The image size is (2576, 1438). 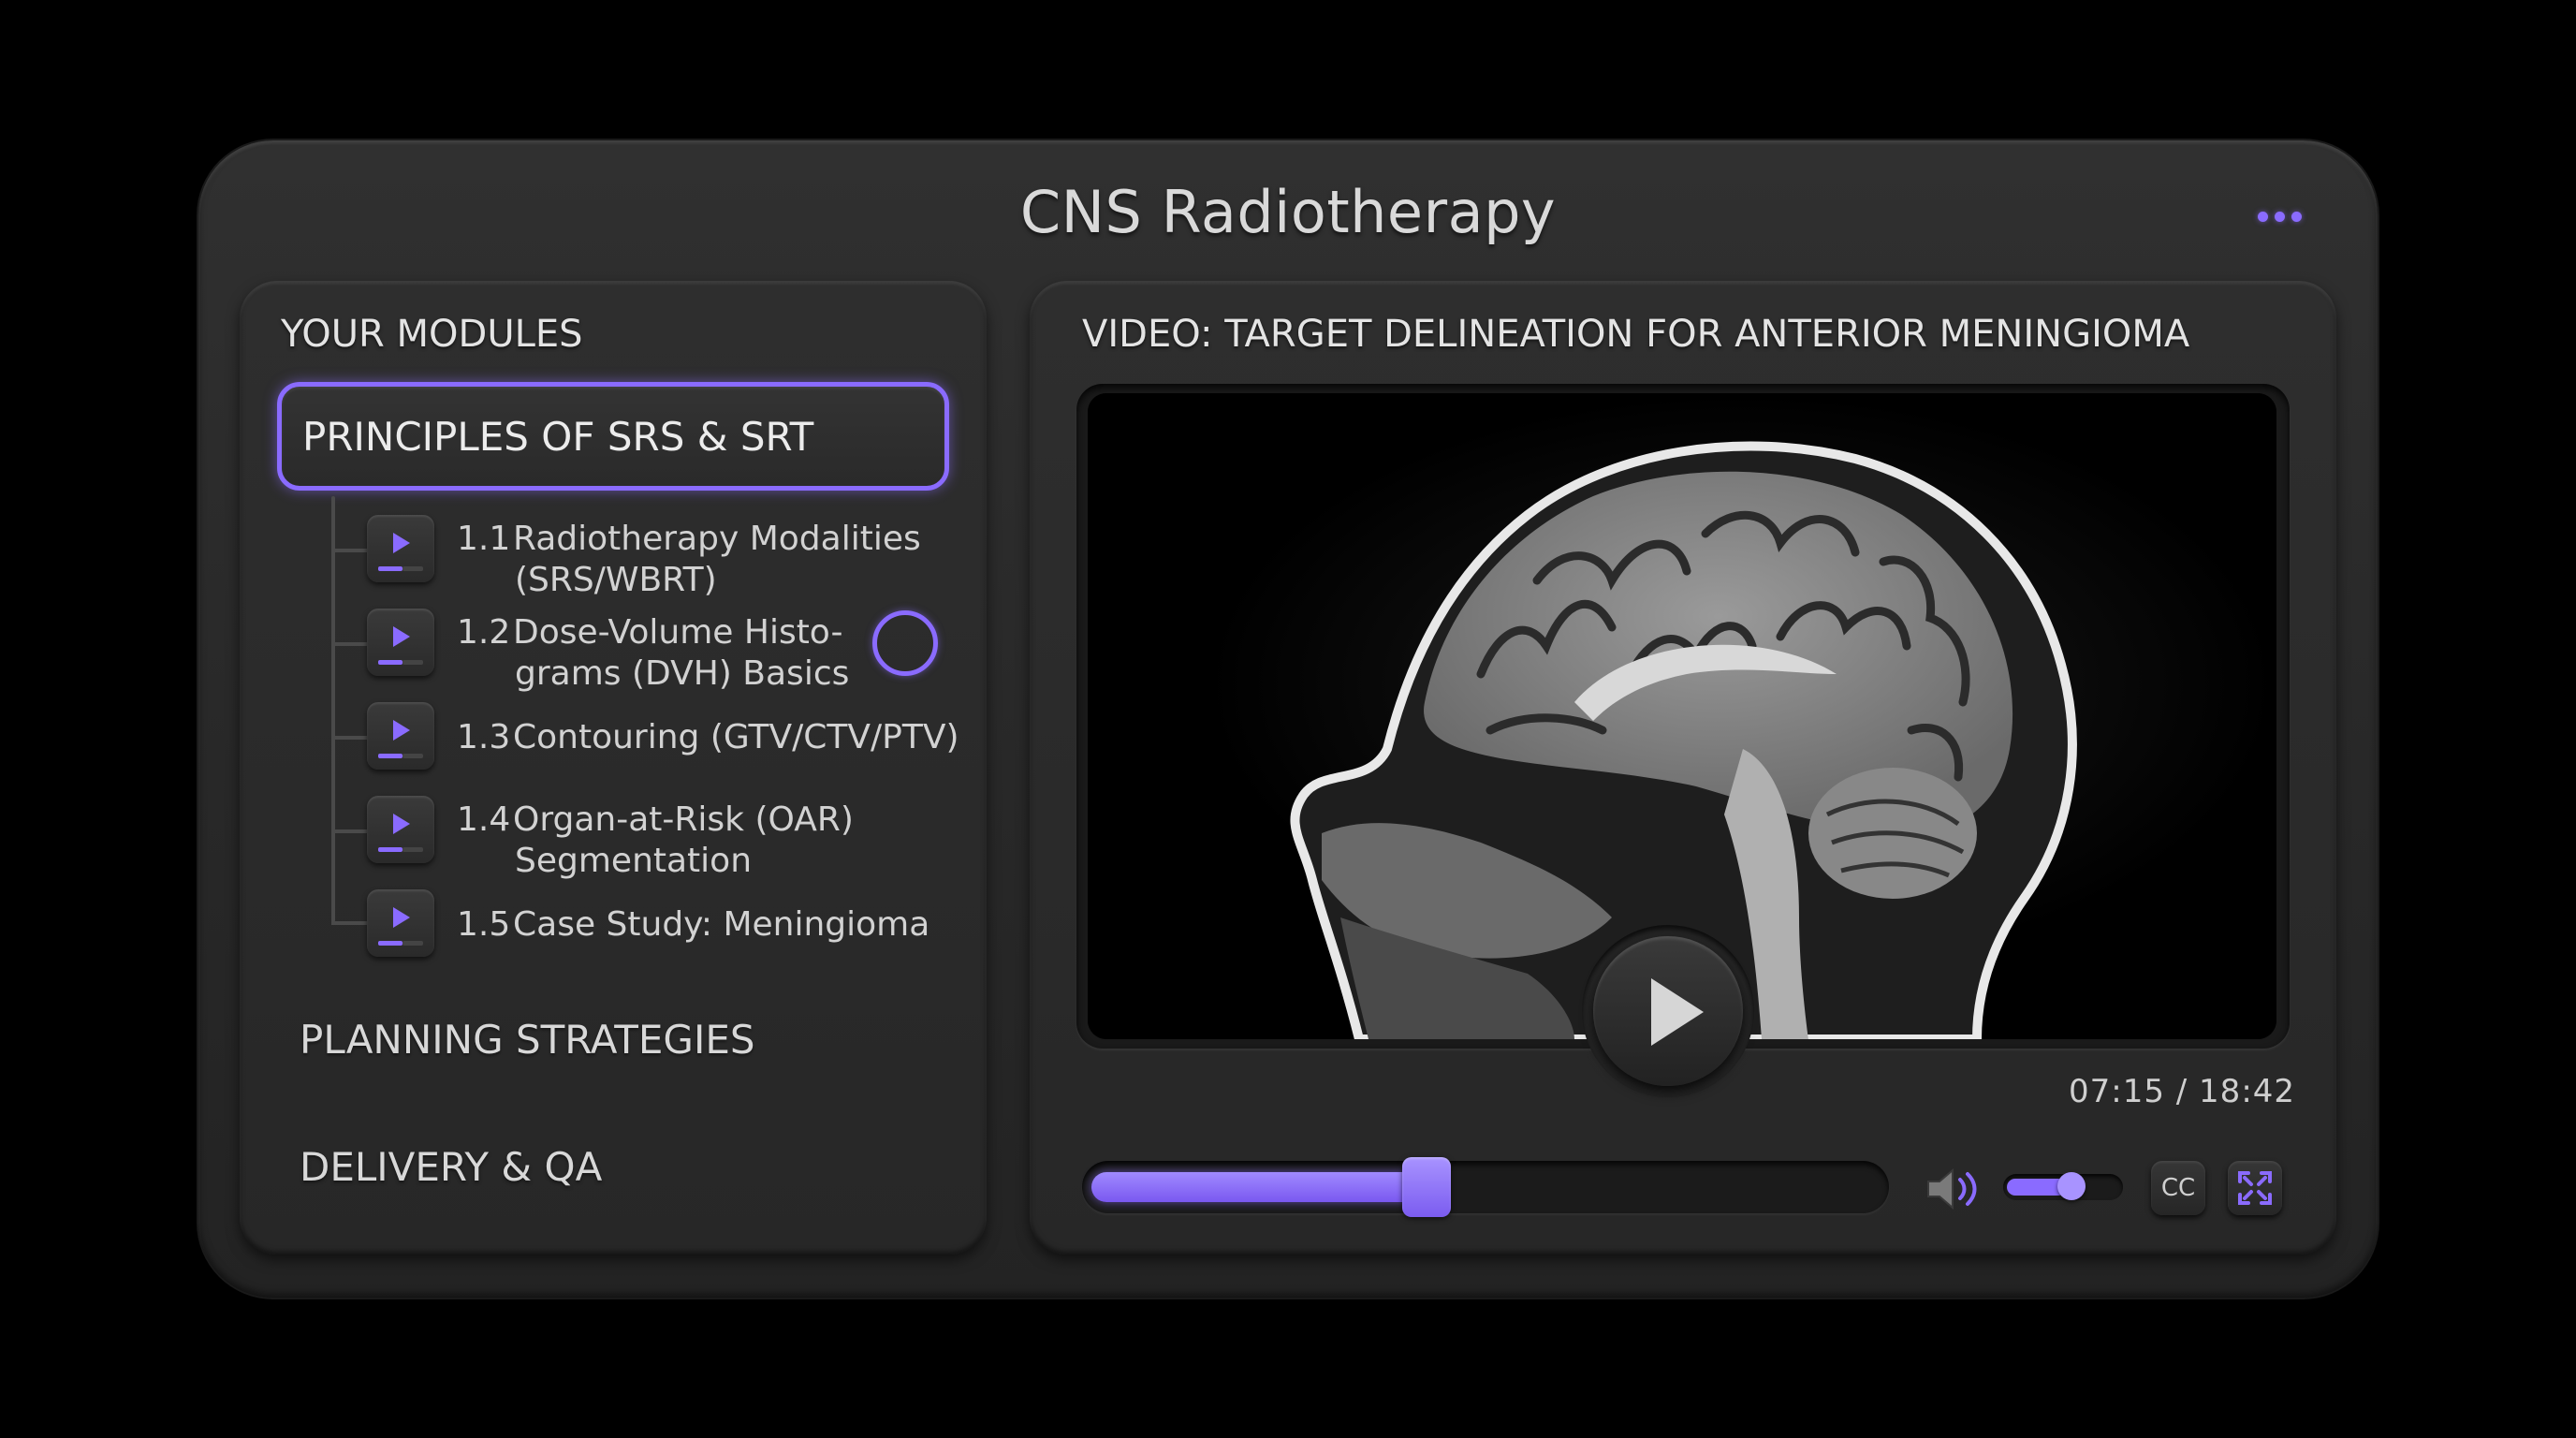 What do you see at coordinates (616, 580) in the screenshot?
I see `lesson-title-cont: (SRS/WBRT)` at bounding box center [616, 580].